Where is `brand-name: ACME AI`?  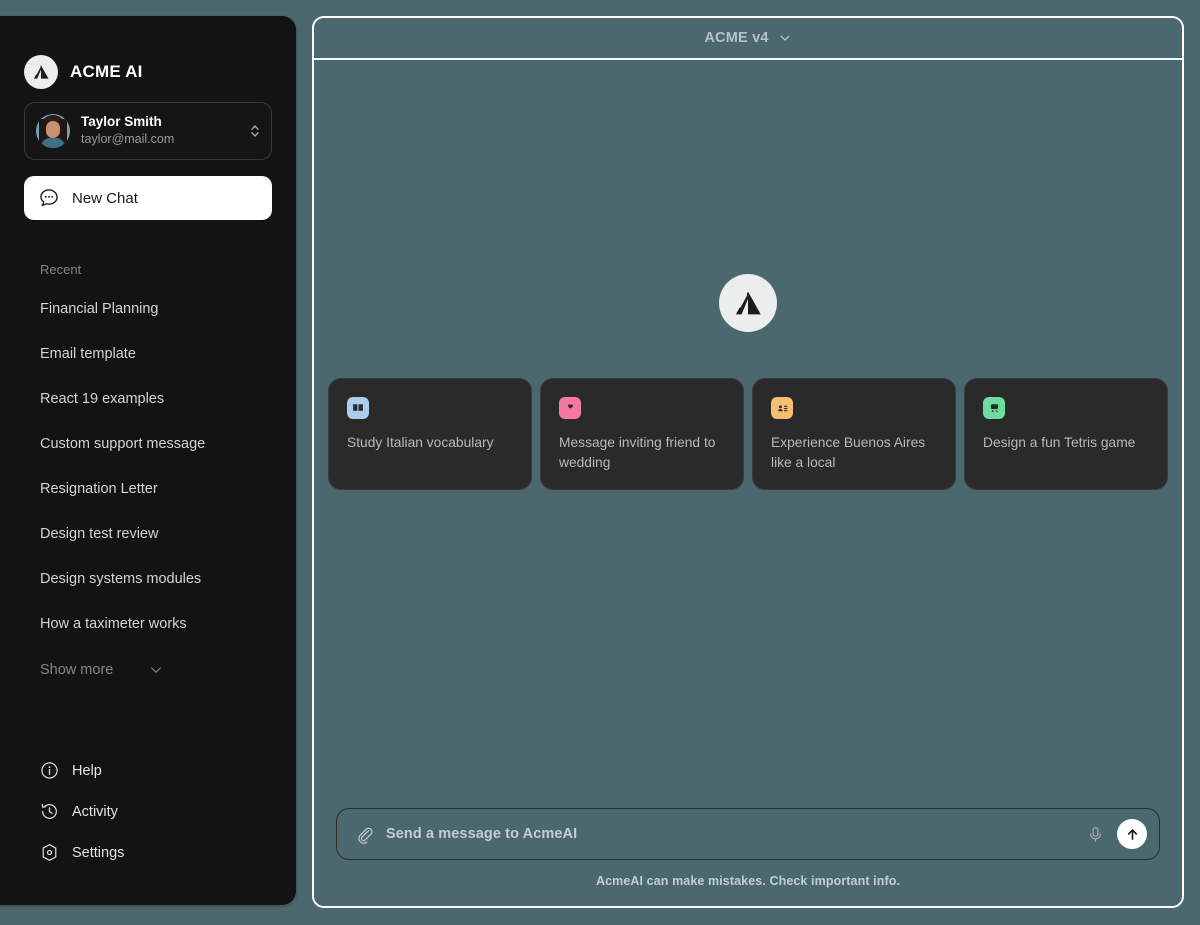 brand-name: ACME AI is located at coordinates (106, 71).